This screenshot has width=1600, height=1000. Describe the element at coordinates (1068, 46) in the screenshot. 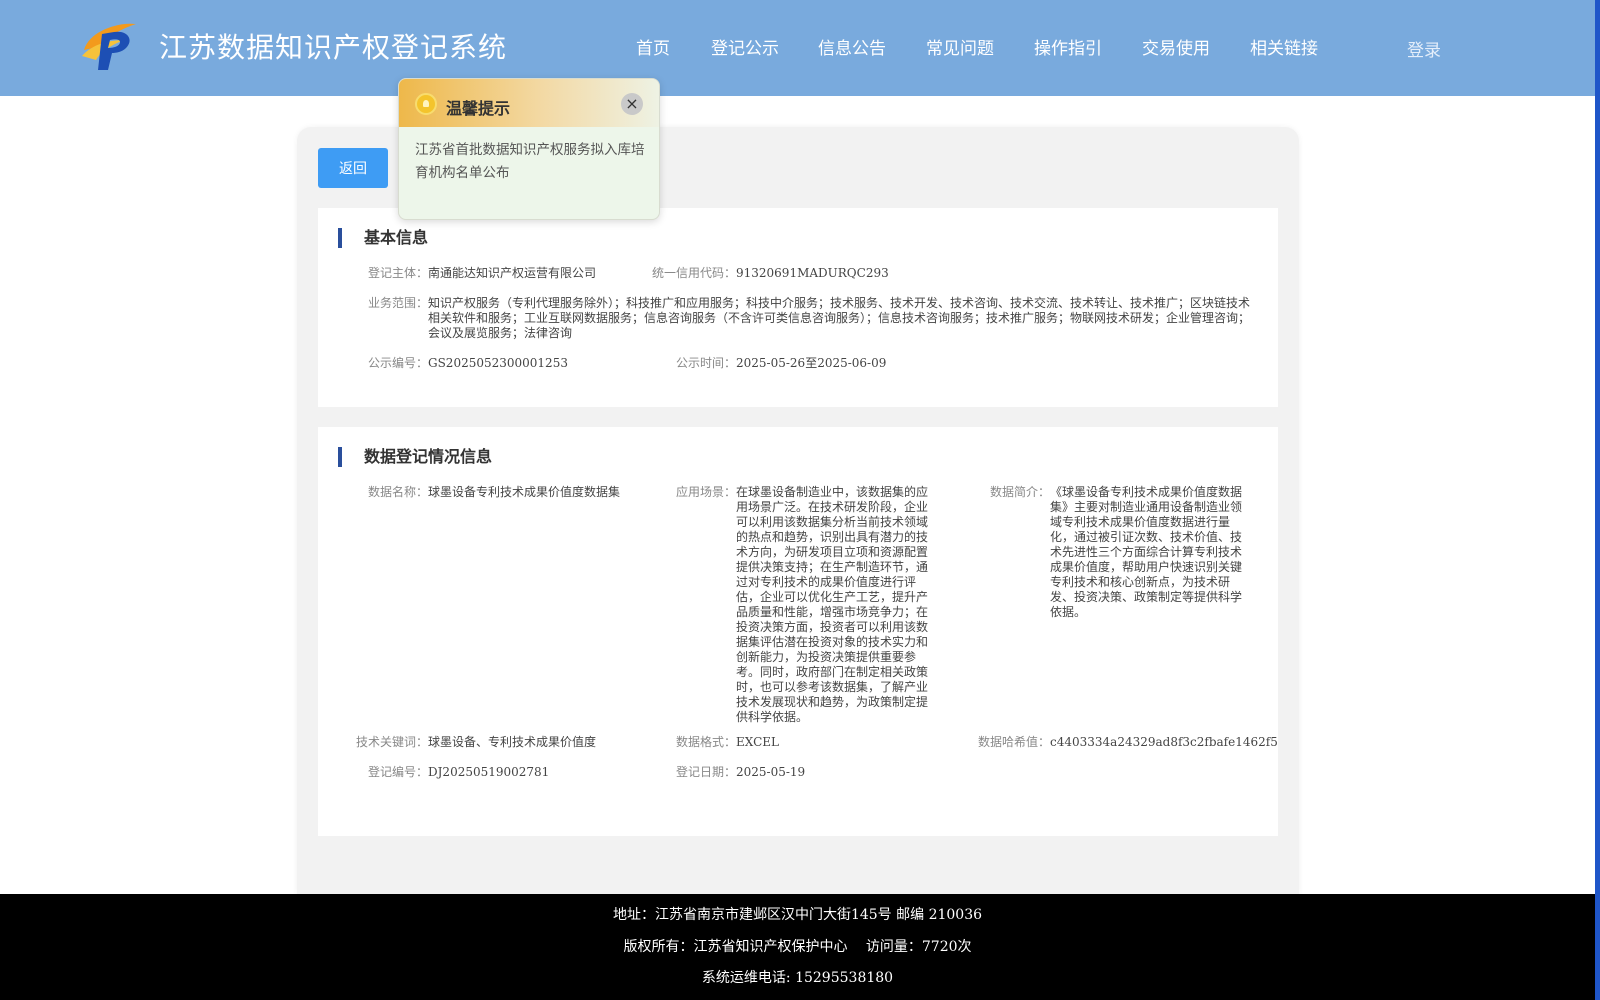

I see `nav-item-guide: 操作指引` at that location.